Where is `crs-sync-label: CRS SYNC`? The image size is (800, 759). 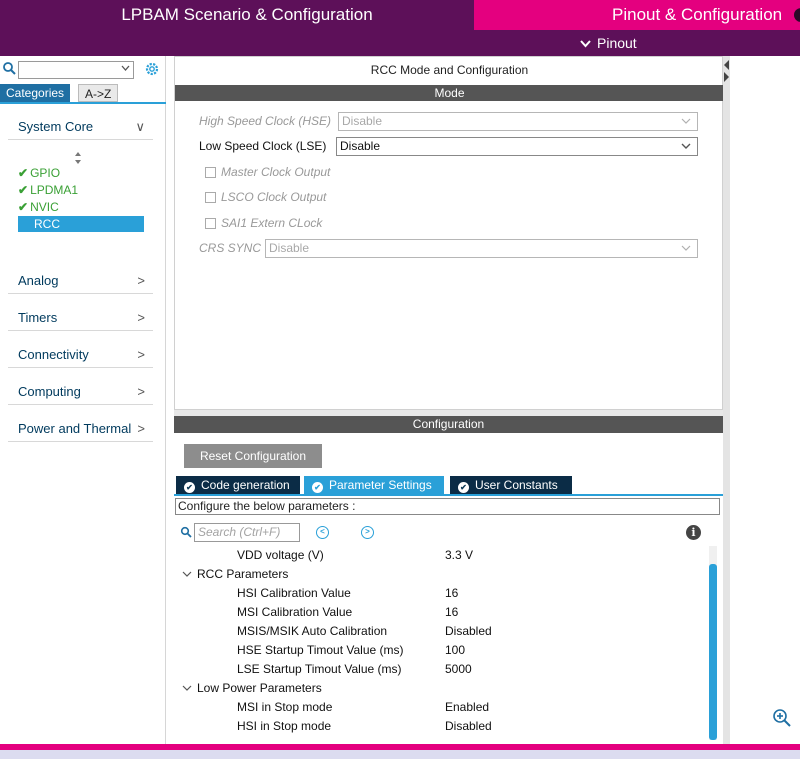
crs-sync-label: CRS SYNC is located at coordinates (230, 248).